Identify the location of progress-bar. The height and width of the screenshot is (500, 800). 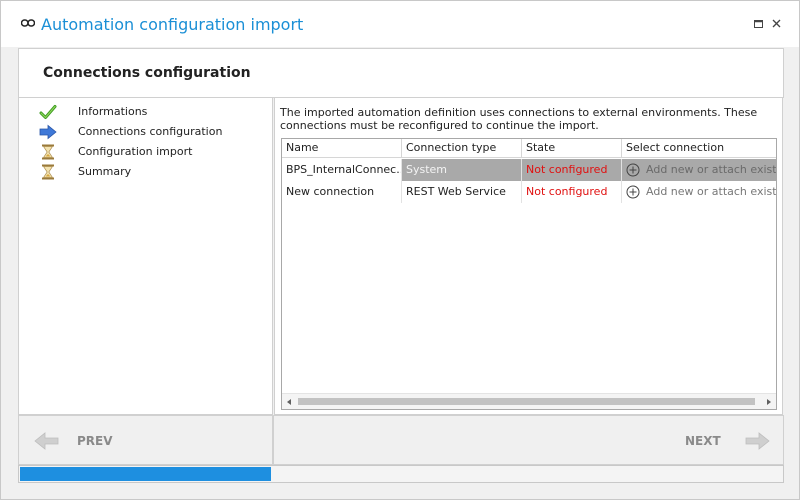
(401, 474).